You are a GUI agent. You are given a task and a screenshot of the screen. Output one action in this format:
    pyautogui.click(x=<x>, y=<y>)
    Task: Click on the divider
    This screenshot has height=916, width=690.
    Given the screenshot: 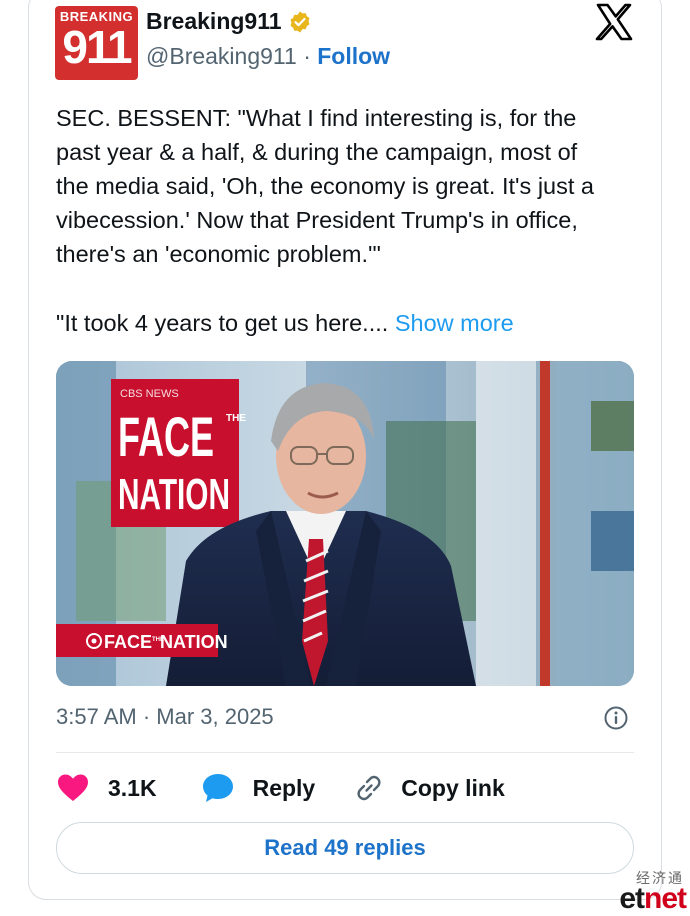 What is the action you would take?
    pyautogui.click(x=345, y=752)
    